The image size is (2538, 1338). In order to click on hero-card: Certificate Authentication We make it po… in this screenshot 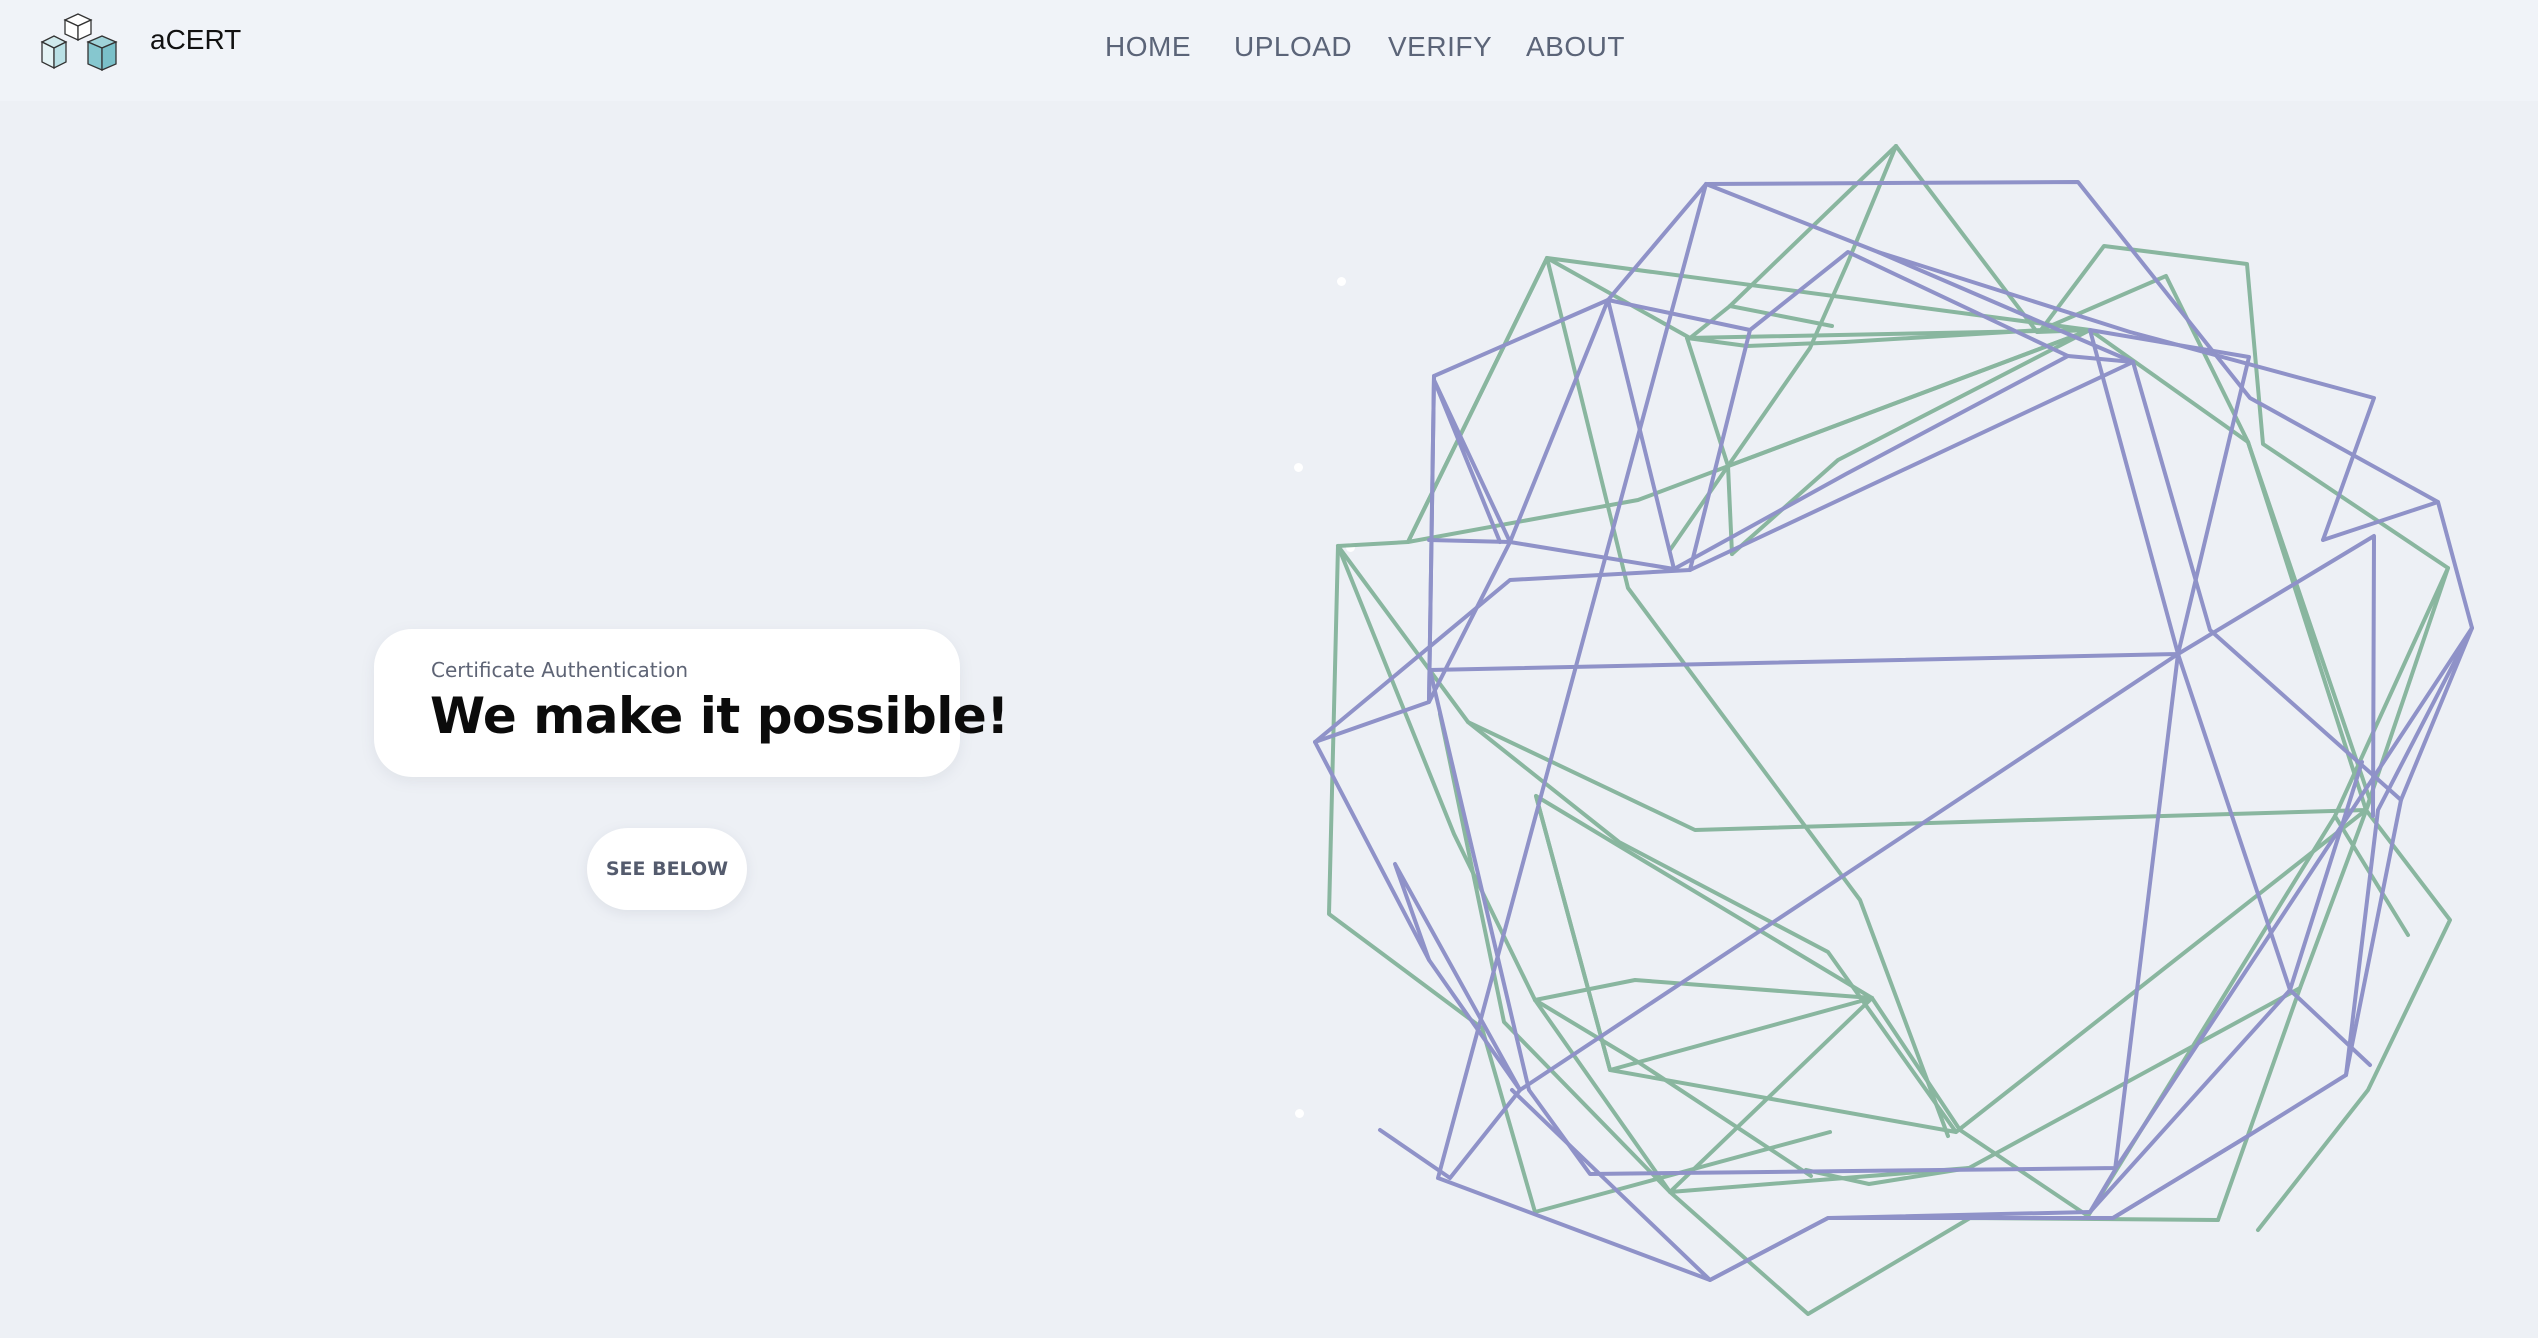, I will do `click(691, 703)`.